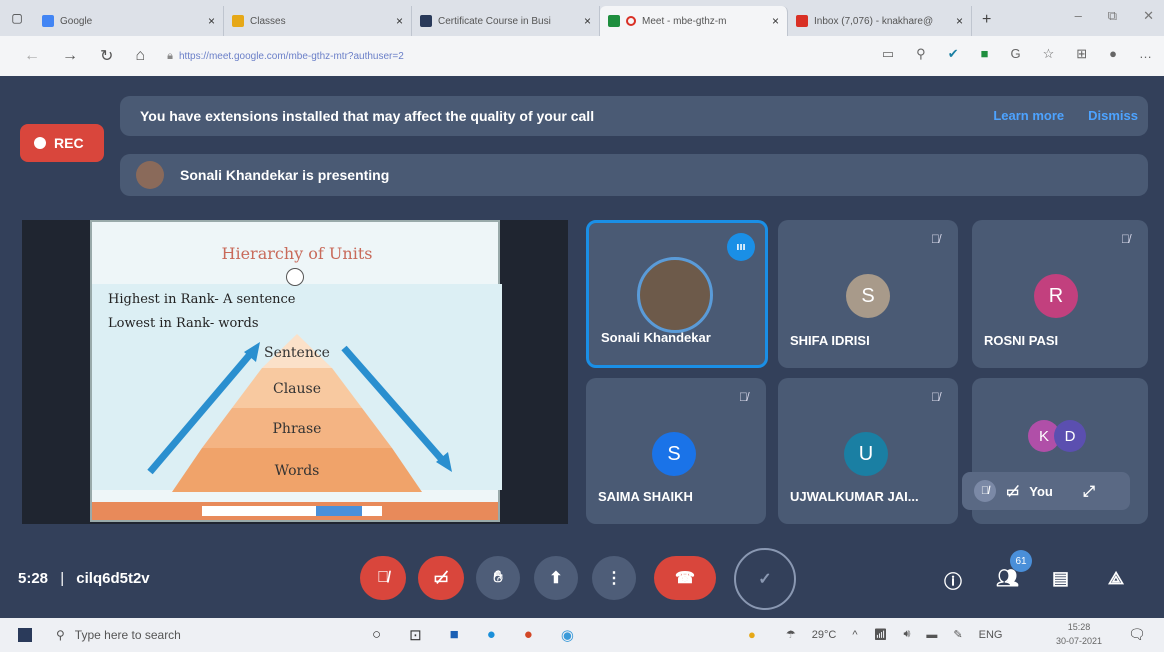 Image resolution: width=1164 pixels, height=652 pixels. Describe the element at coordinates (506, 21) in the screenshot. I see `tab-certificate-course: Certificate Course in Busi ×` at that location.